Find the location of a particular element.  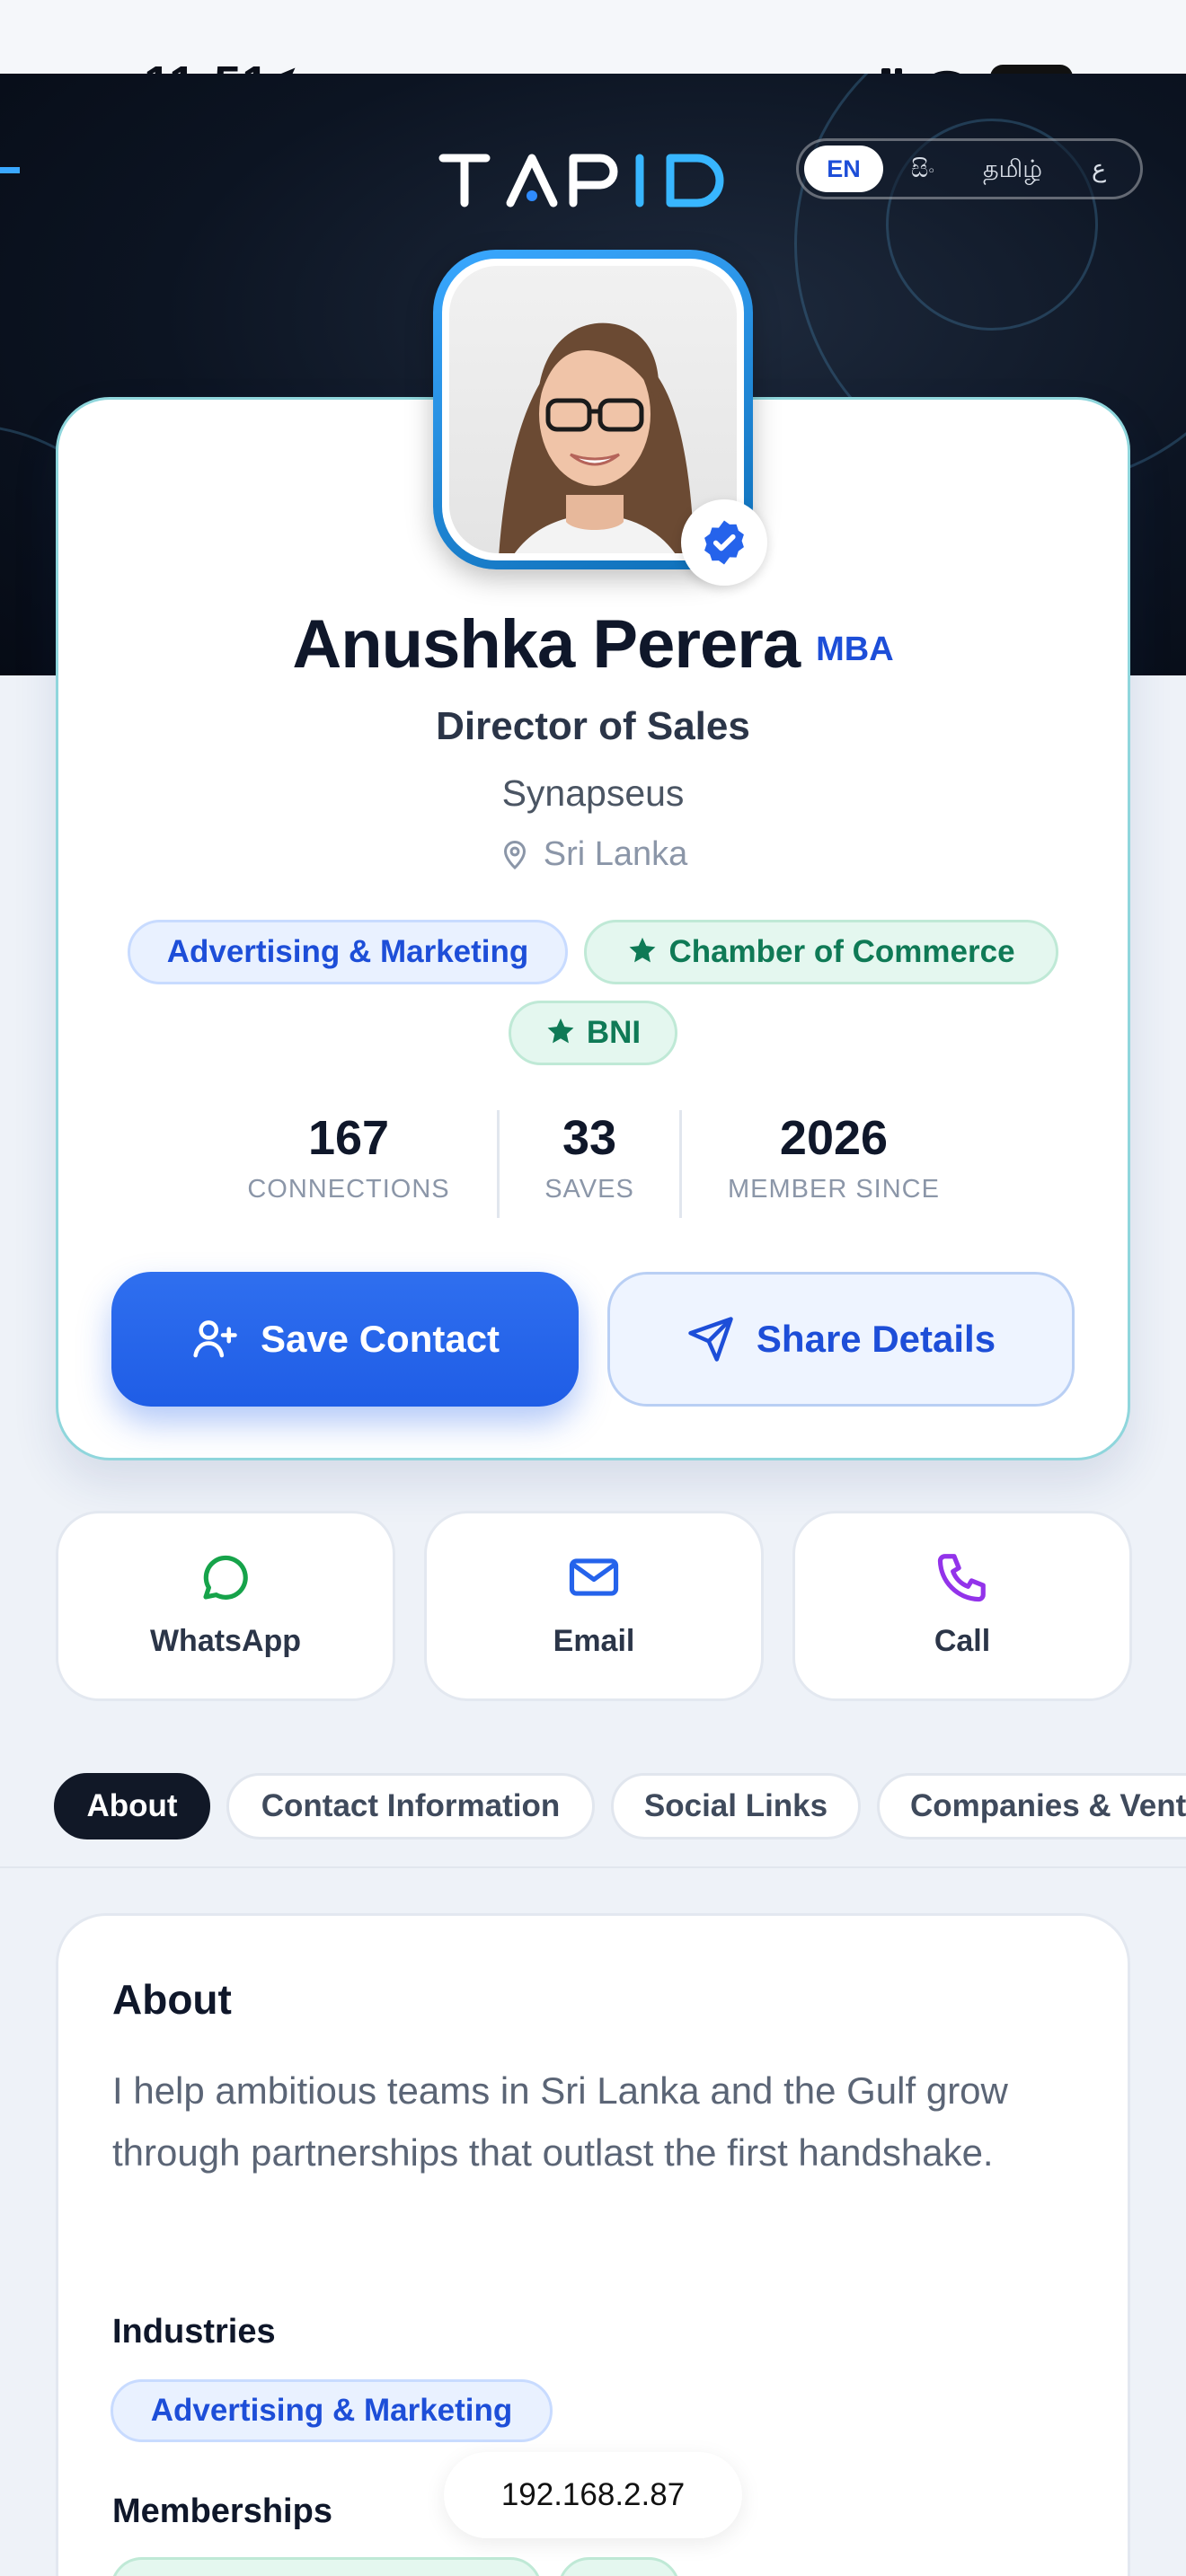

phone-icon is located at coordinates (961, 1578).